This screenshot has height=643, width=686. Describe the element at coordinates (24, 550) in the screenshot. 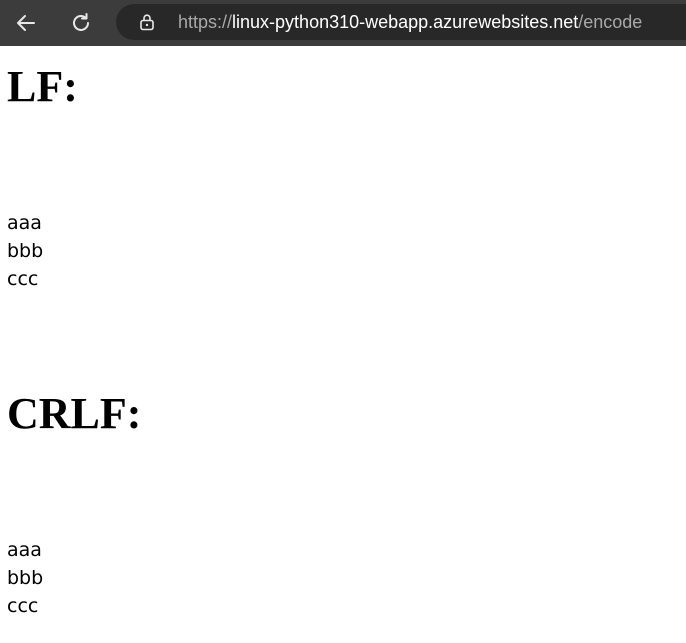

I see `crlf-line-1: aaa` at that location.